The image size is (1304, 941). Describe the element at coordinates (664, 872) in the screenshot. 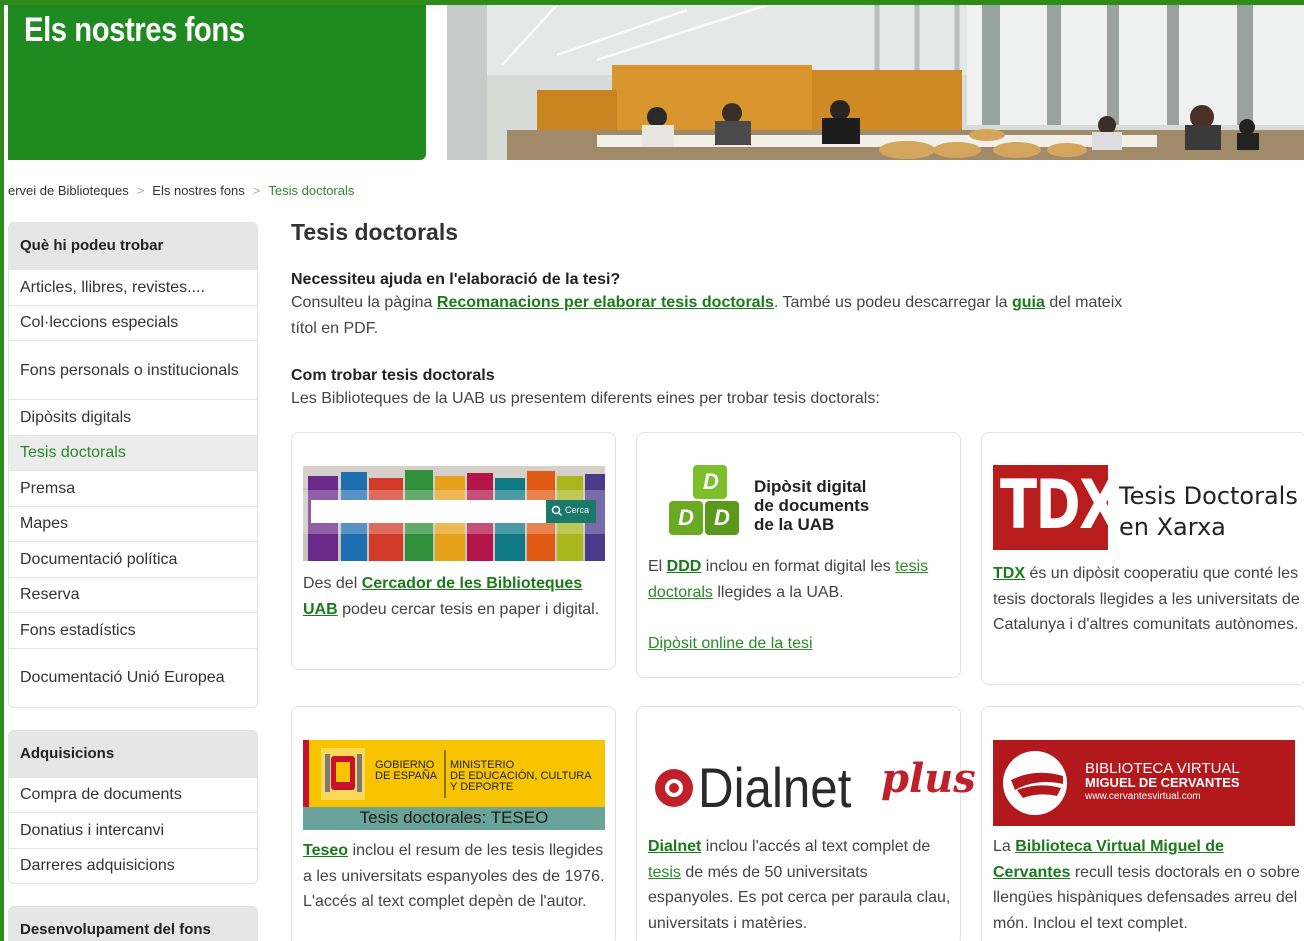

I see `link-dialnet-tesis: tesis` at that location.